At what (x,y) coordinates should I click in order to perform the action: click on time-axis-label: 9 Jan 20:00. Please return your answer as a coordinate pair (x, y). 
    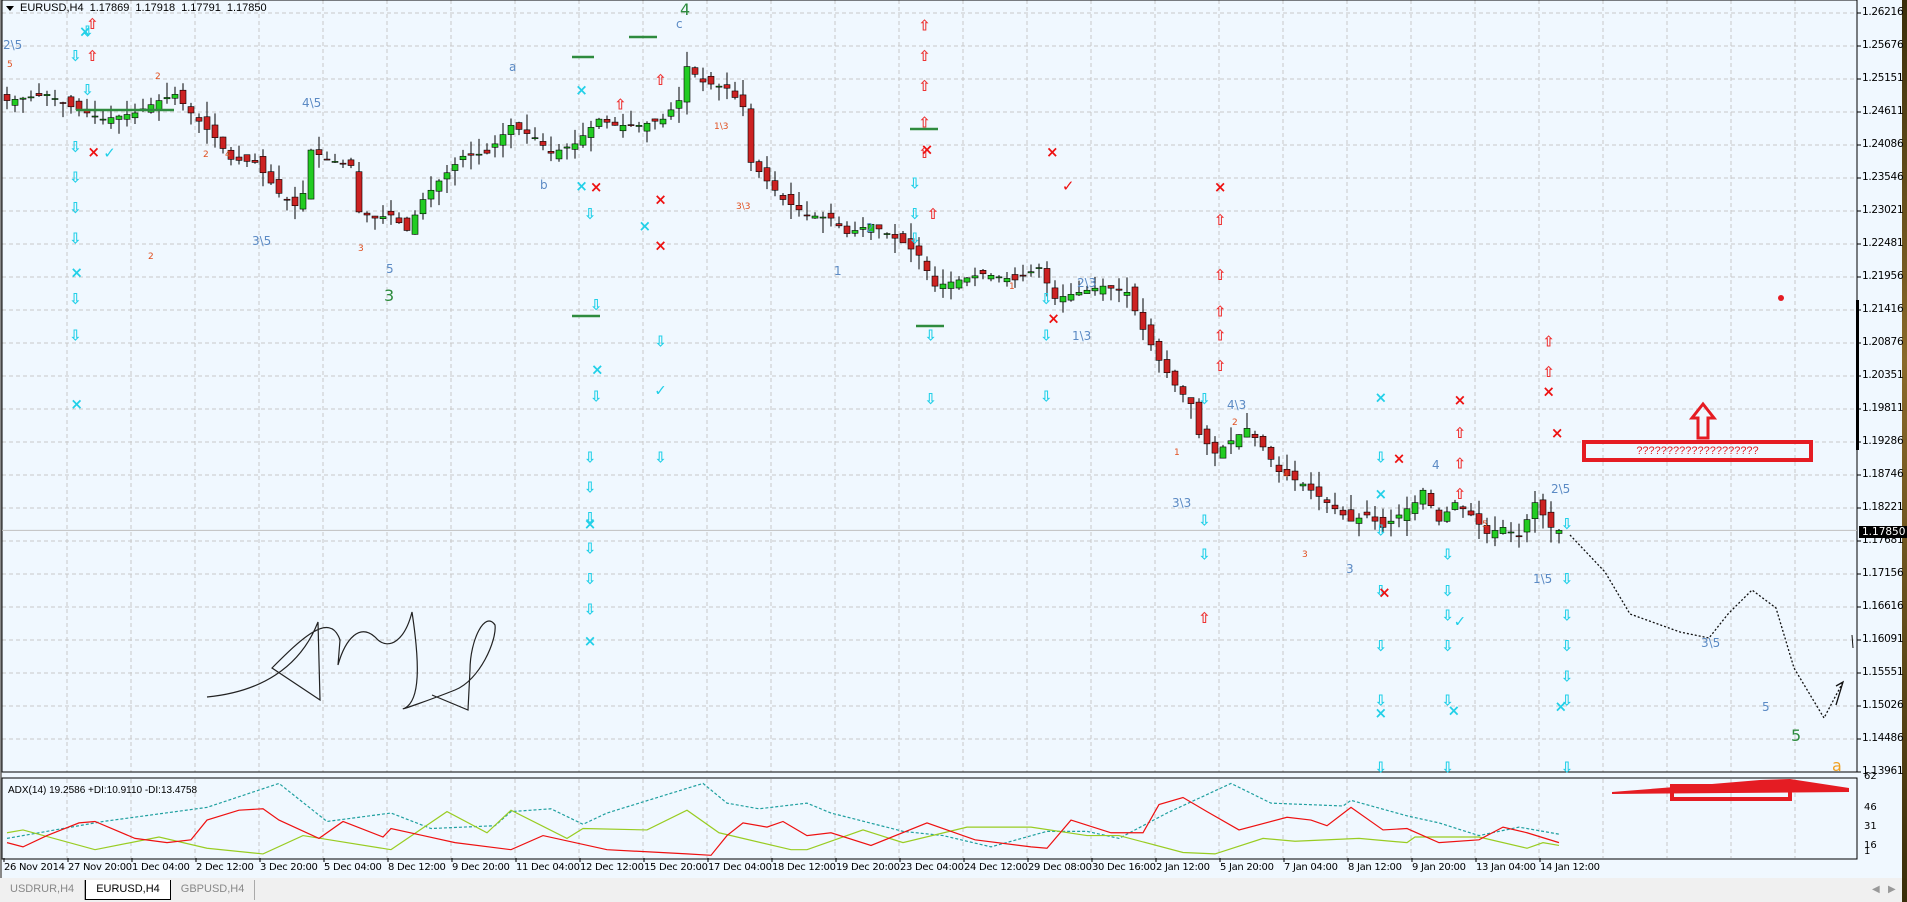
    Looking at the image, I should click on (1439, 867).